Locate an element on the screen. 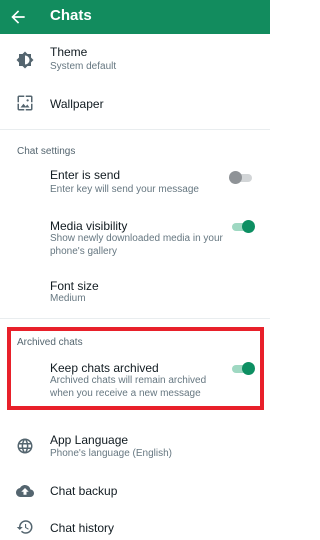  cloud-upload-icon is located at coordinates (25, 491).